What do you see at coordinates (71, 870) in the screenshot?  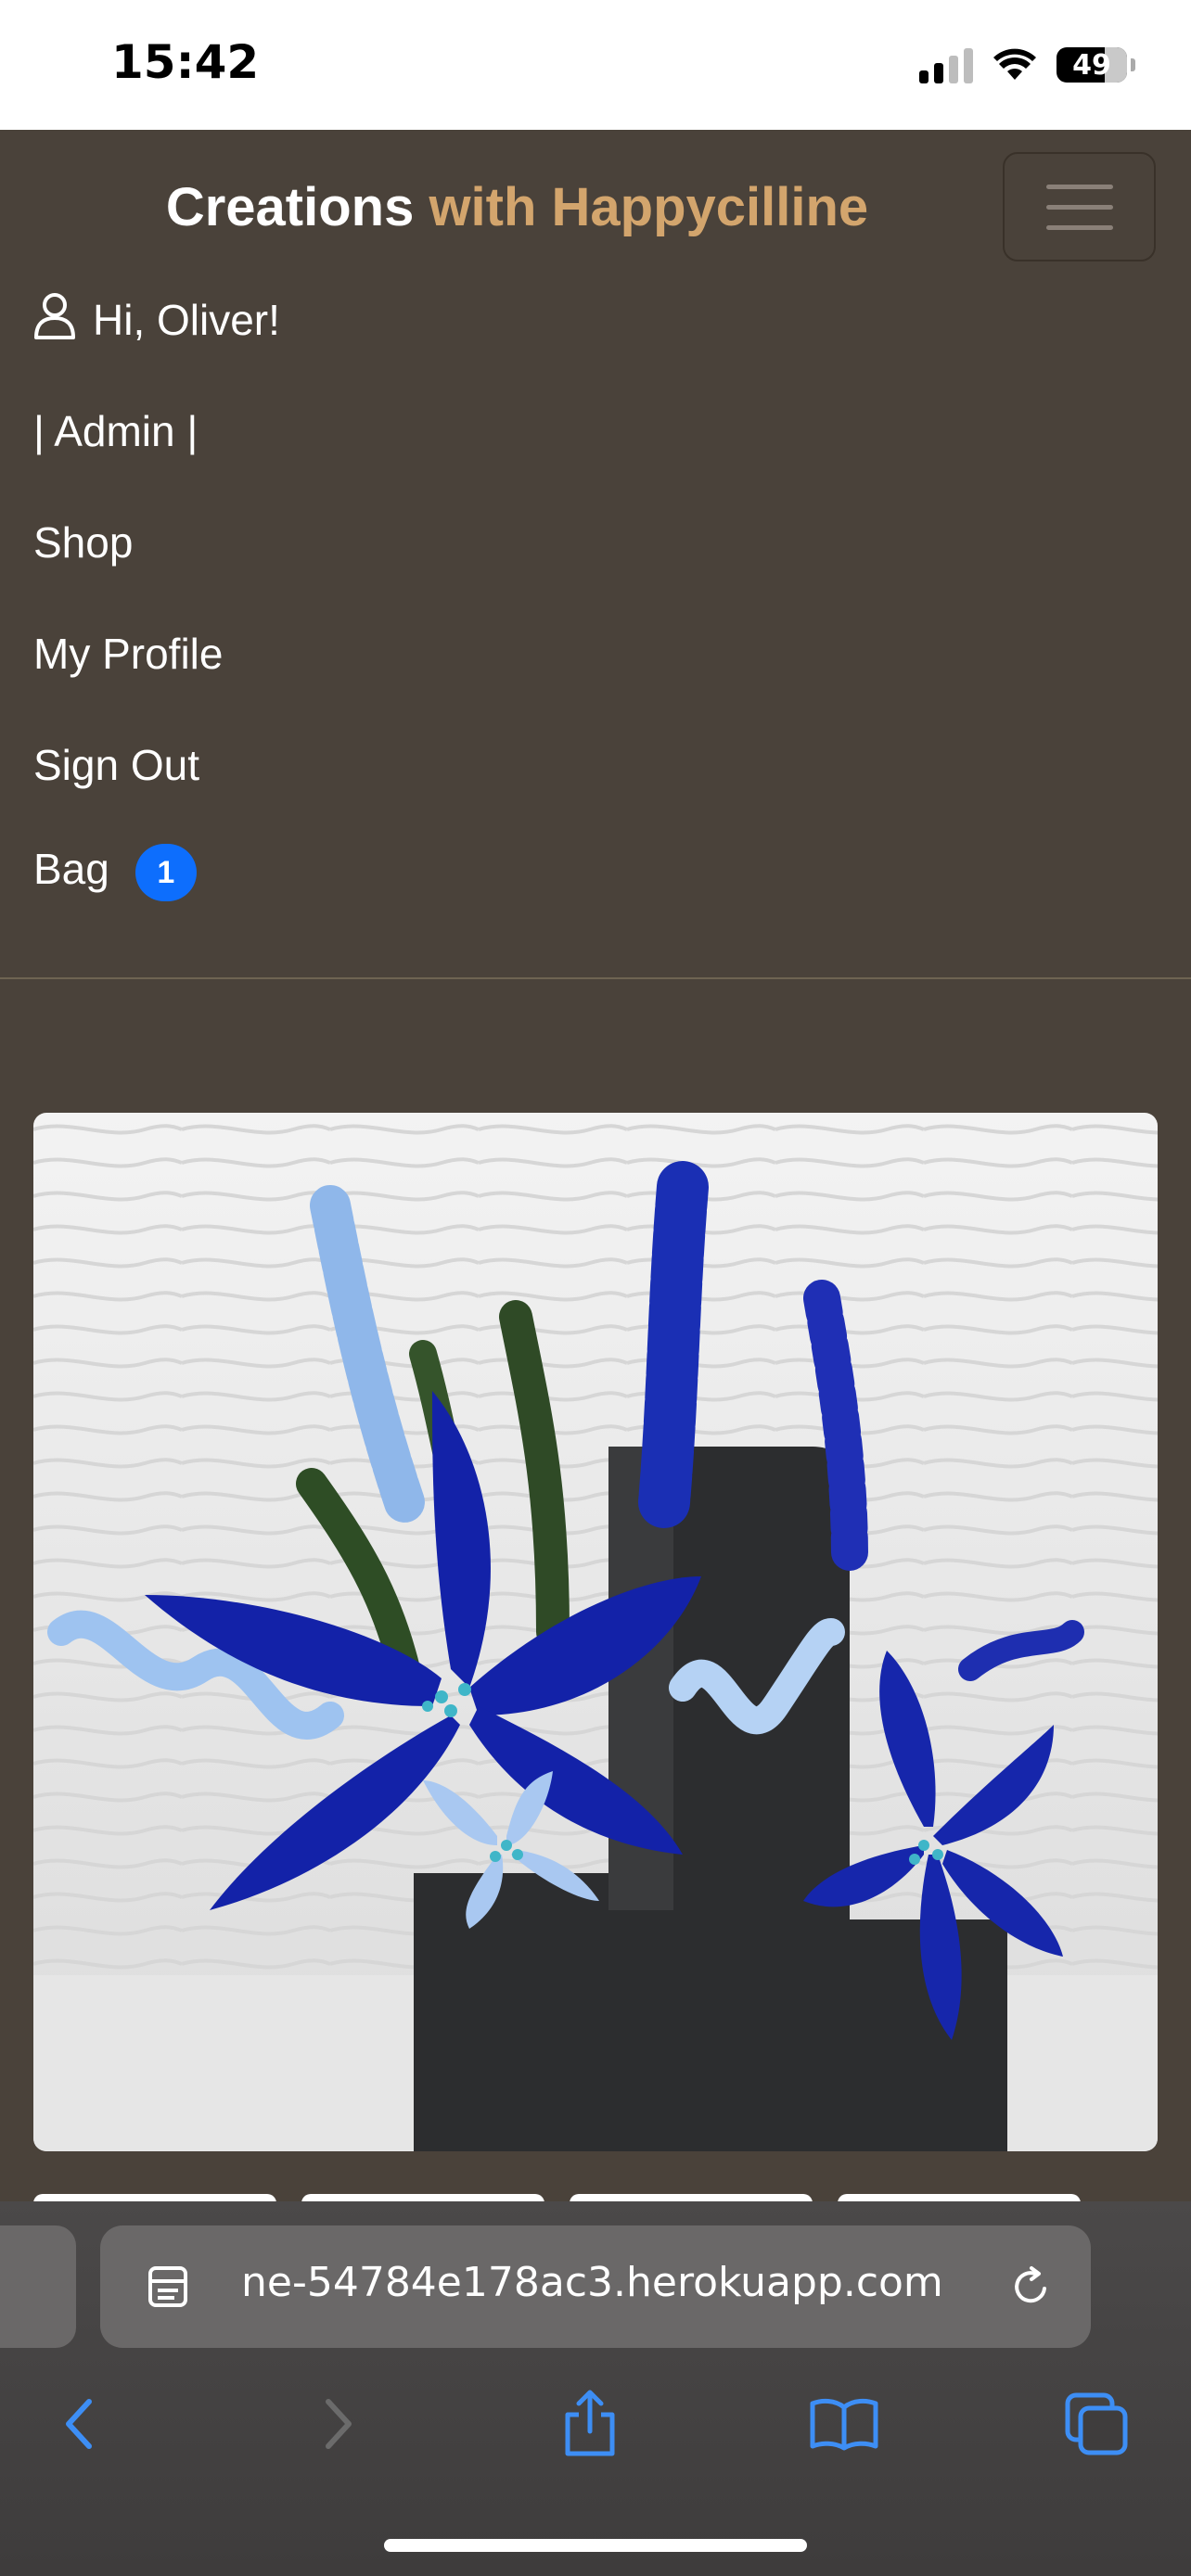 I see `bag-label: Bag` at bounding box center [71, 870].